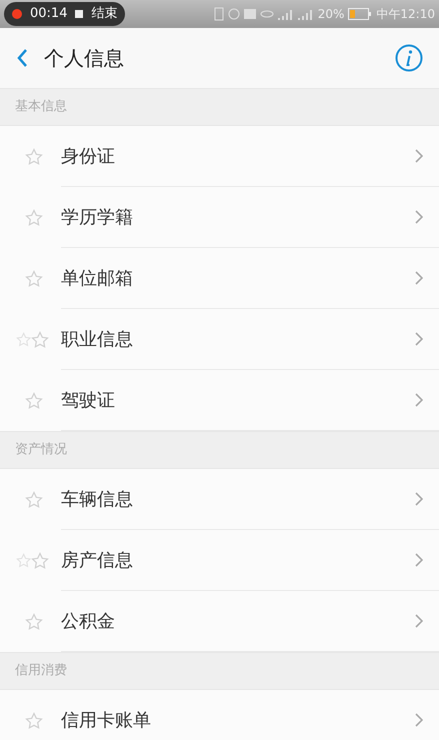 The image size is (439, 740). I want to click on item-label: 信用卡账单, so click(106, 720).